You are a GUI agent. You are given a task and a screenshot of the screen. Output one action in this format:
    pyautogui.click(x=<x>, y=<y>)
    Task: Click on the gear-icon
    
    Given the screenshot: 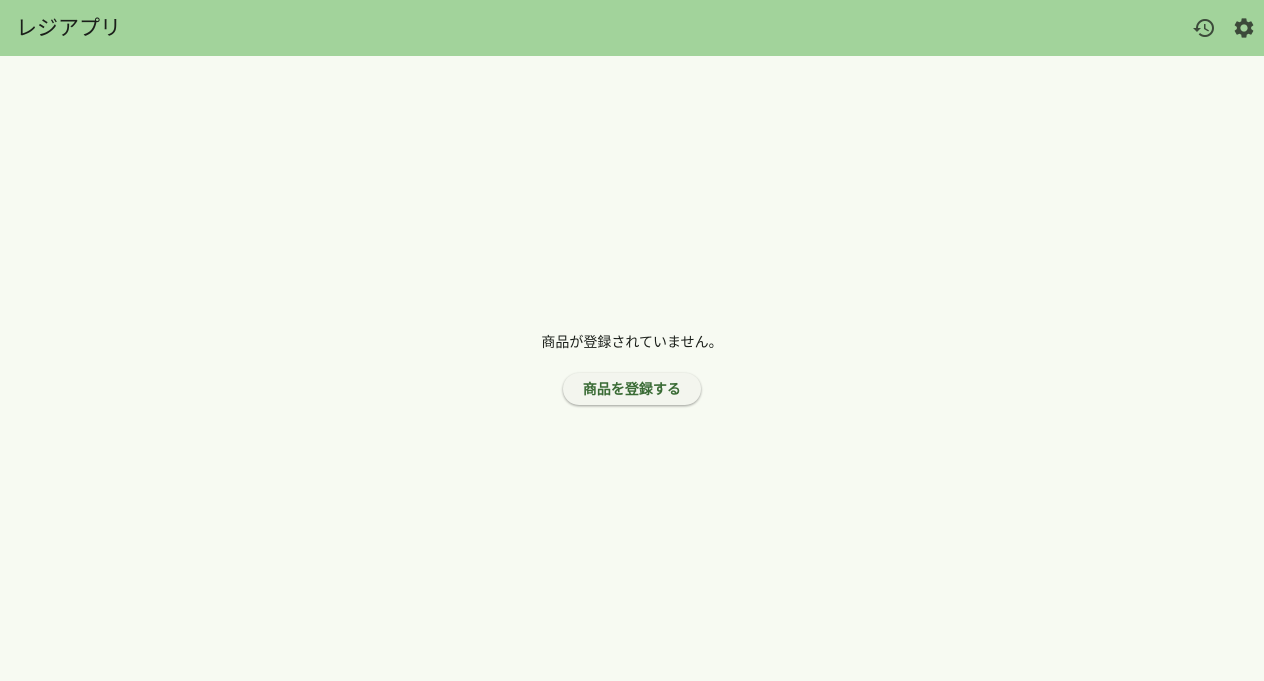 What is the action you would take?
    pyautogui.click(x=1244, y=28)
    